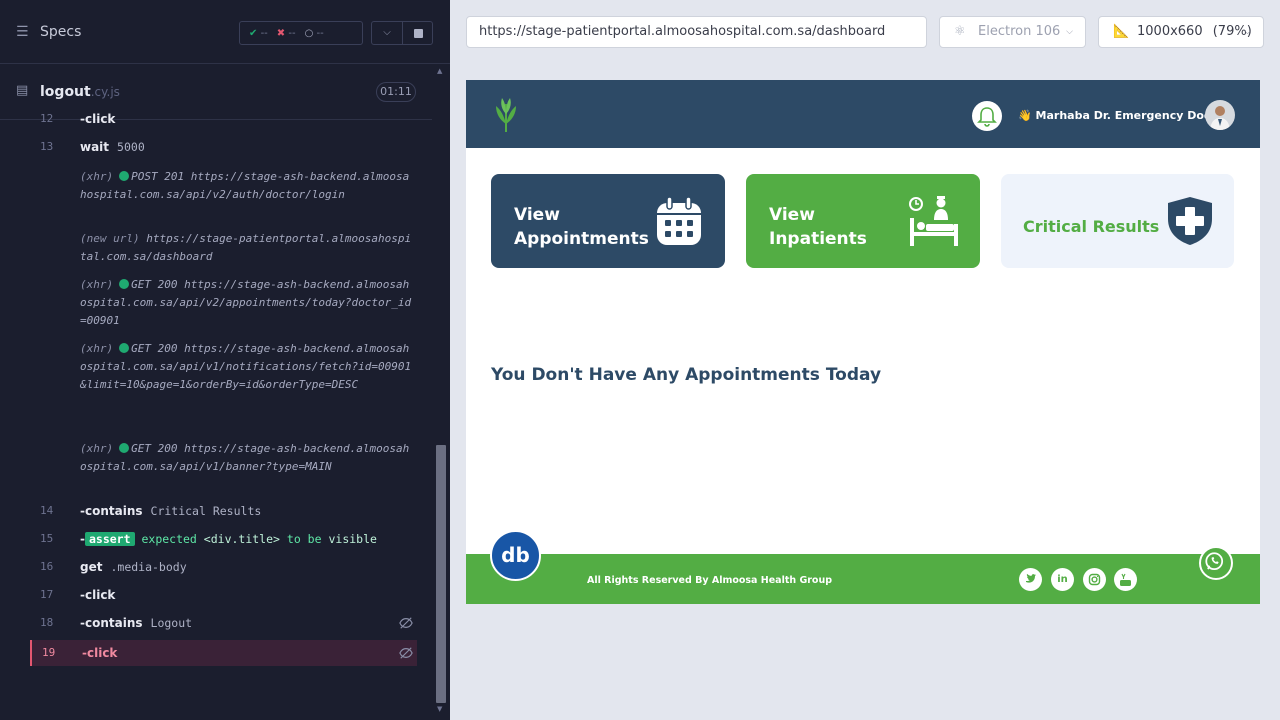  I want to click on command-number: 19, so click(49, 652).